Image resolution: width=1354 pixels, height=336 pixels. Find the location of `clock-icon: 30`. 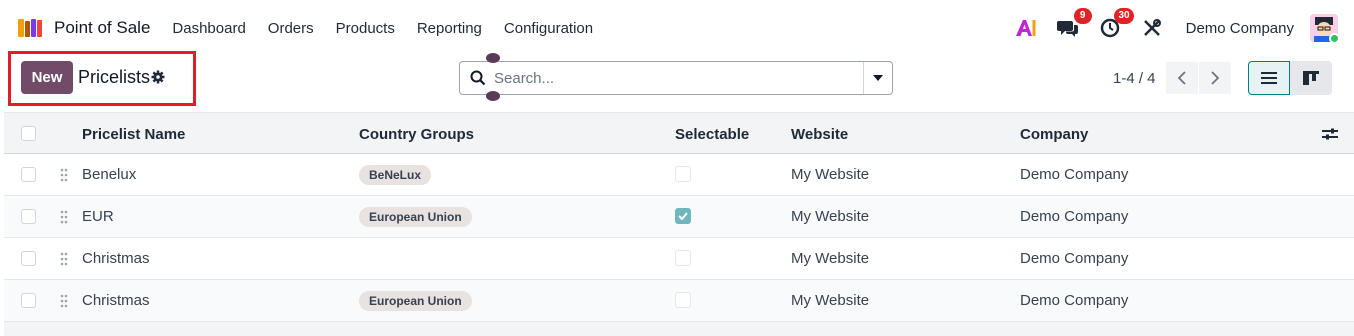

clock-icon: 30 is located at coordinates (1116, 24).